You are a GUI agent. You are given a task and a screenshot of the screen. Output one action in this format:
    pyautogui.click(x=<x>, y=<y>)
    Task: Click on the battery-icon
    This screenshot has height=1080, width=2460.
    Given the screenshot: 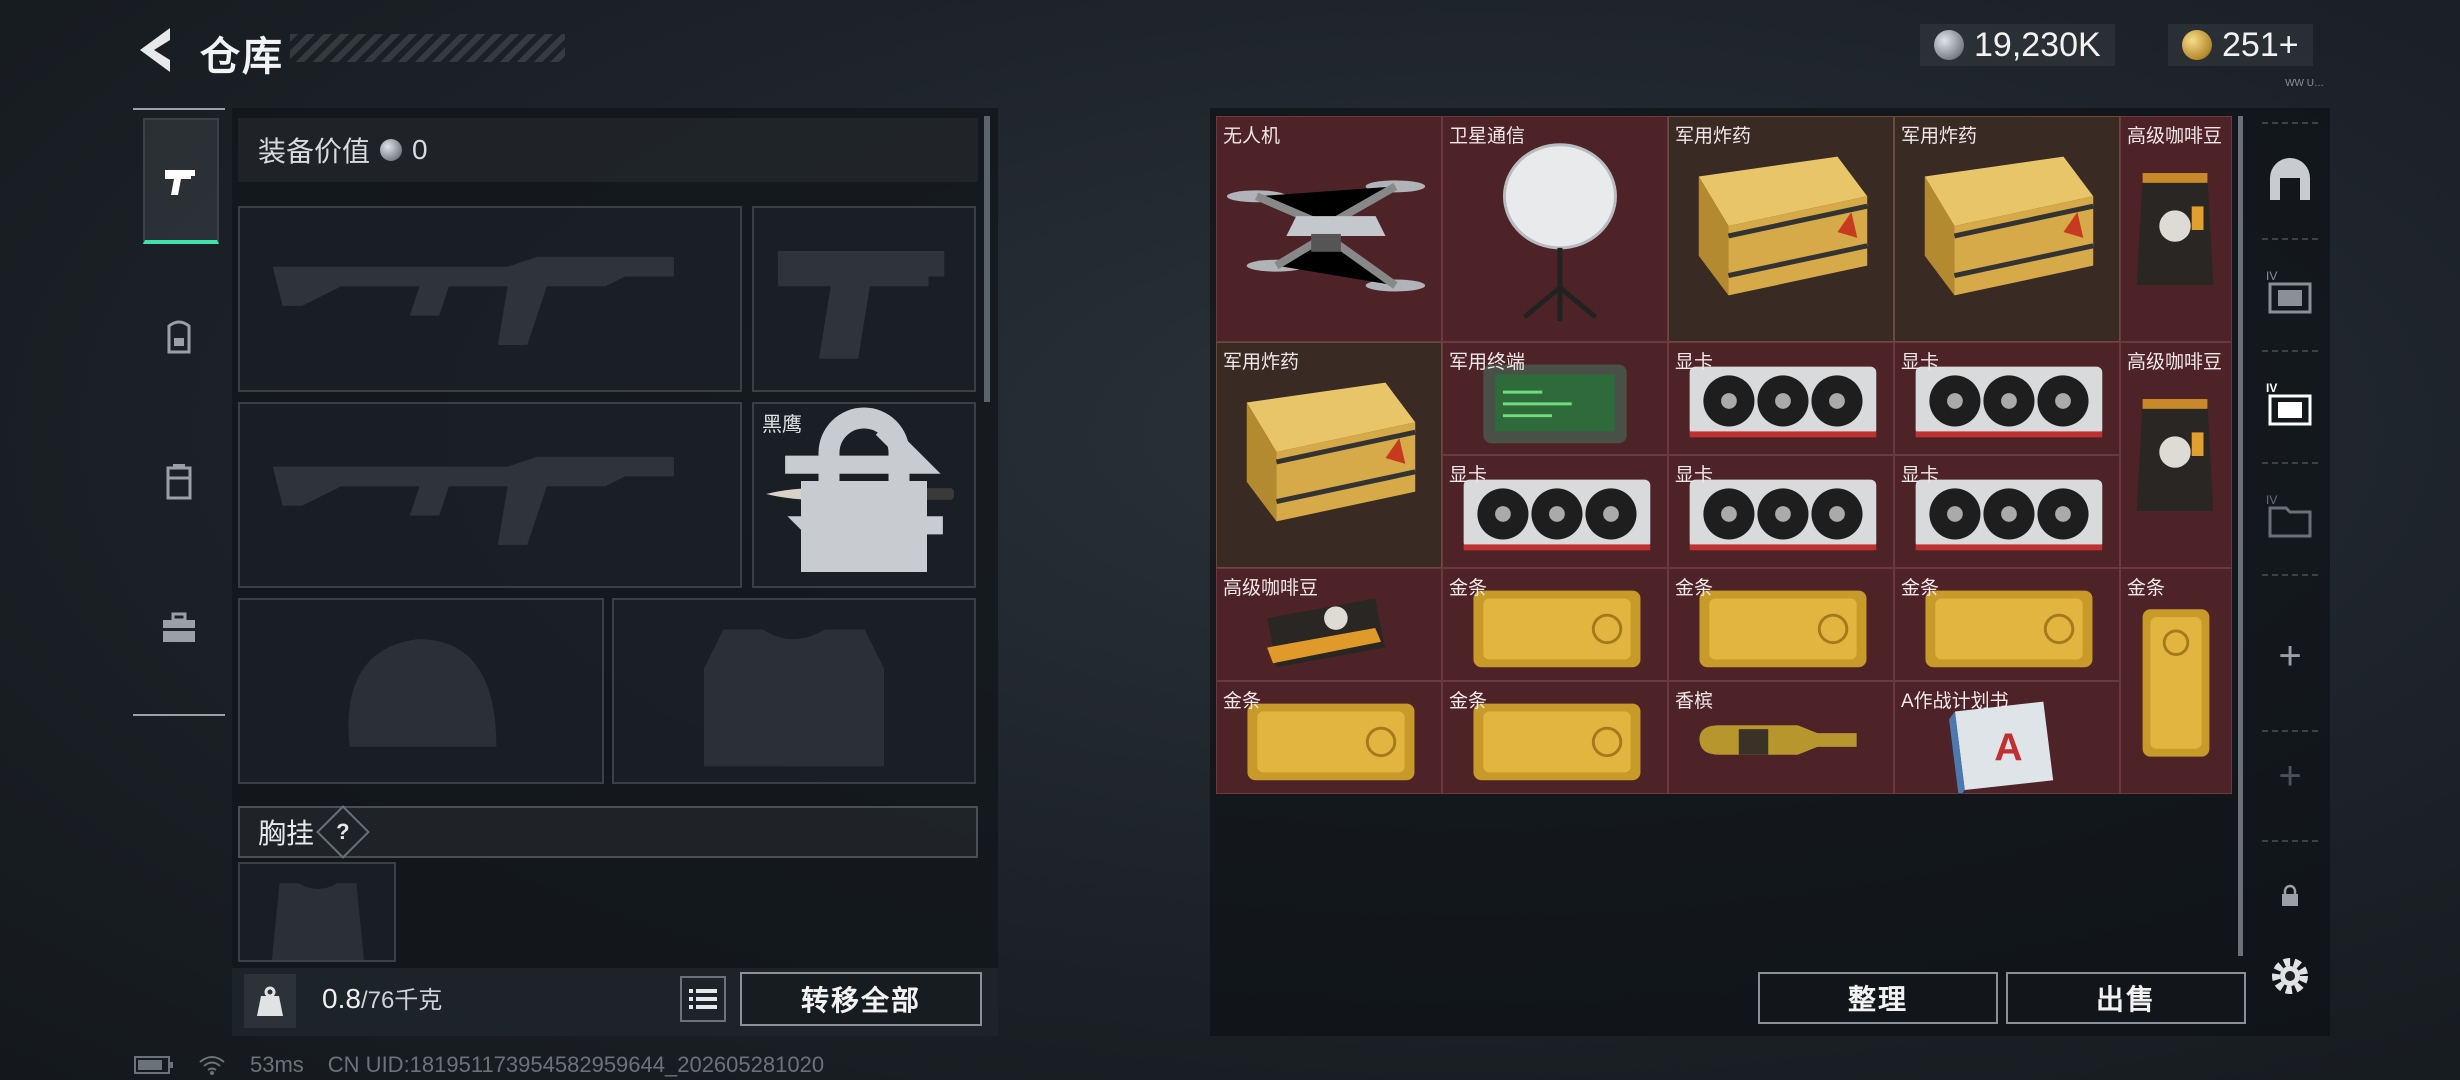 What is the action you would take?
    pyautogui.click(x=153, y=1065)
    